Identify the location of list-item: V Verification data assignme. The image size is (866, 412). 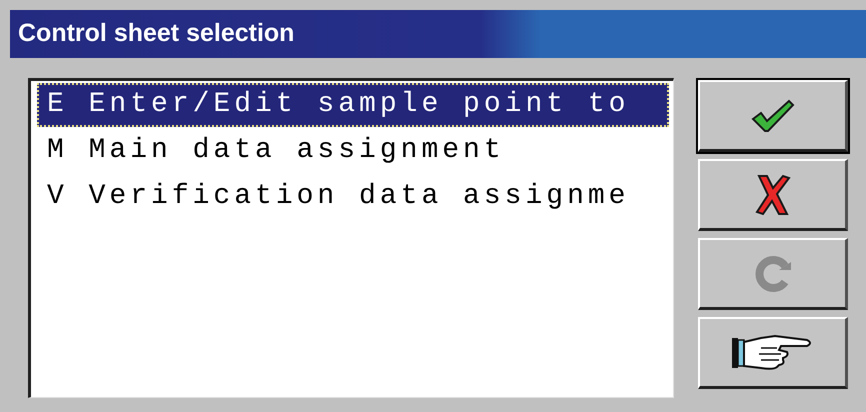
(353, 197).